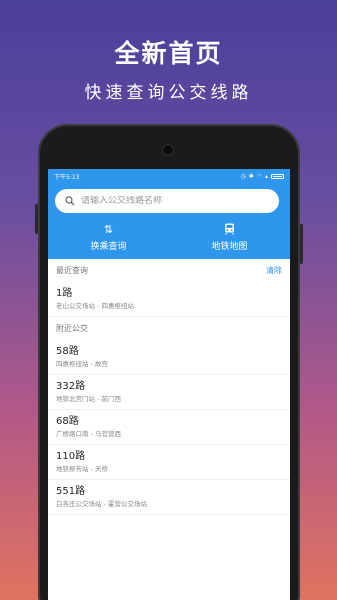 The image size is (337, 600). Describe the element at coordinates (70, 201) in the screenshot. I see `search-icon` at that location.